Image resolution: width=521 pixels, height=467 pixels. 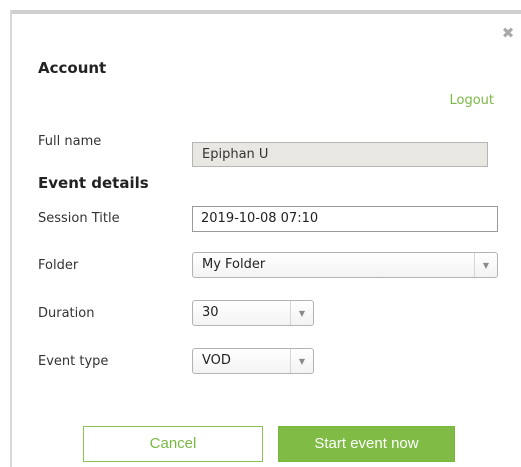 I want to click on folder-label: Folder, so click(x=58, y=265).